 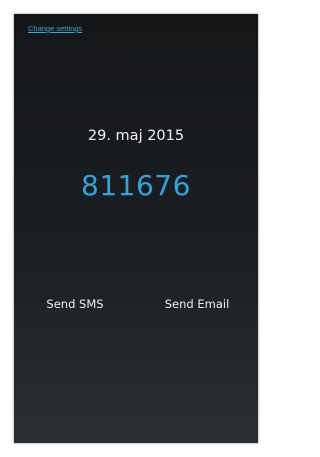 I want to click on verification-code: 811676, so click(x=136, y=185).